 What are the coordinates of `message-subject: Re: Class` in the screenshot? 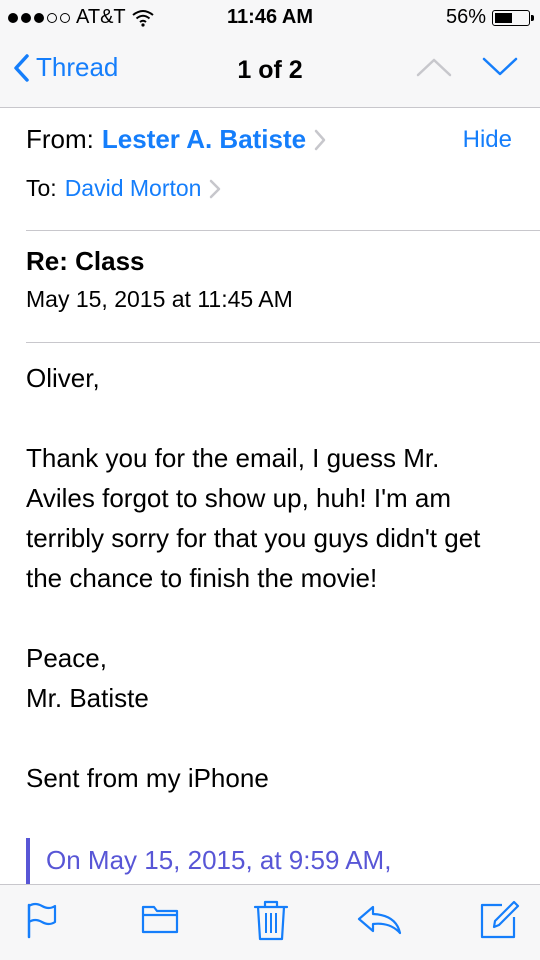 It's located at (85, 261).